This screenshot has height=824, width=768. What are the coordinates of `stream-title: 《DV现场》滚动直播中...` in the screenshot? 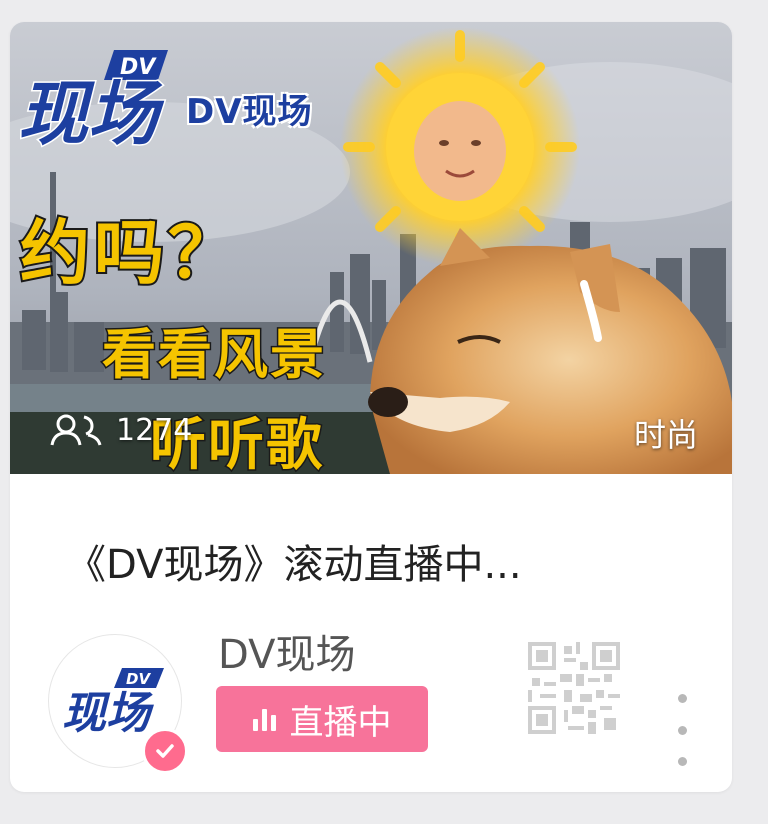 It's located at (386, 561).